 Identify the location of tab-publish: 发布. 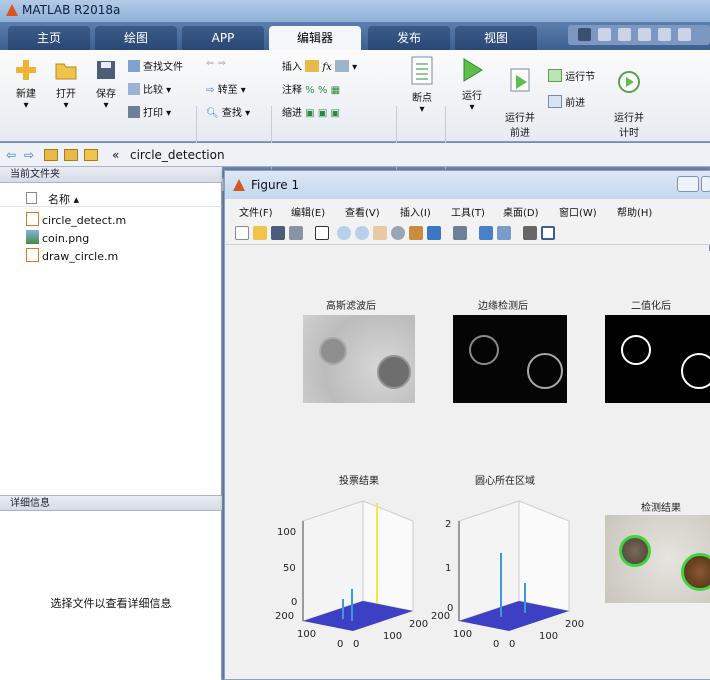
(409, 38).